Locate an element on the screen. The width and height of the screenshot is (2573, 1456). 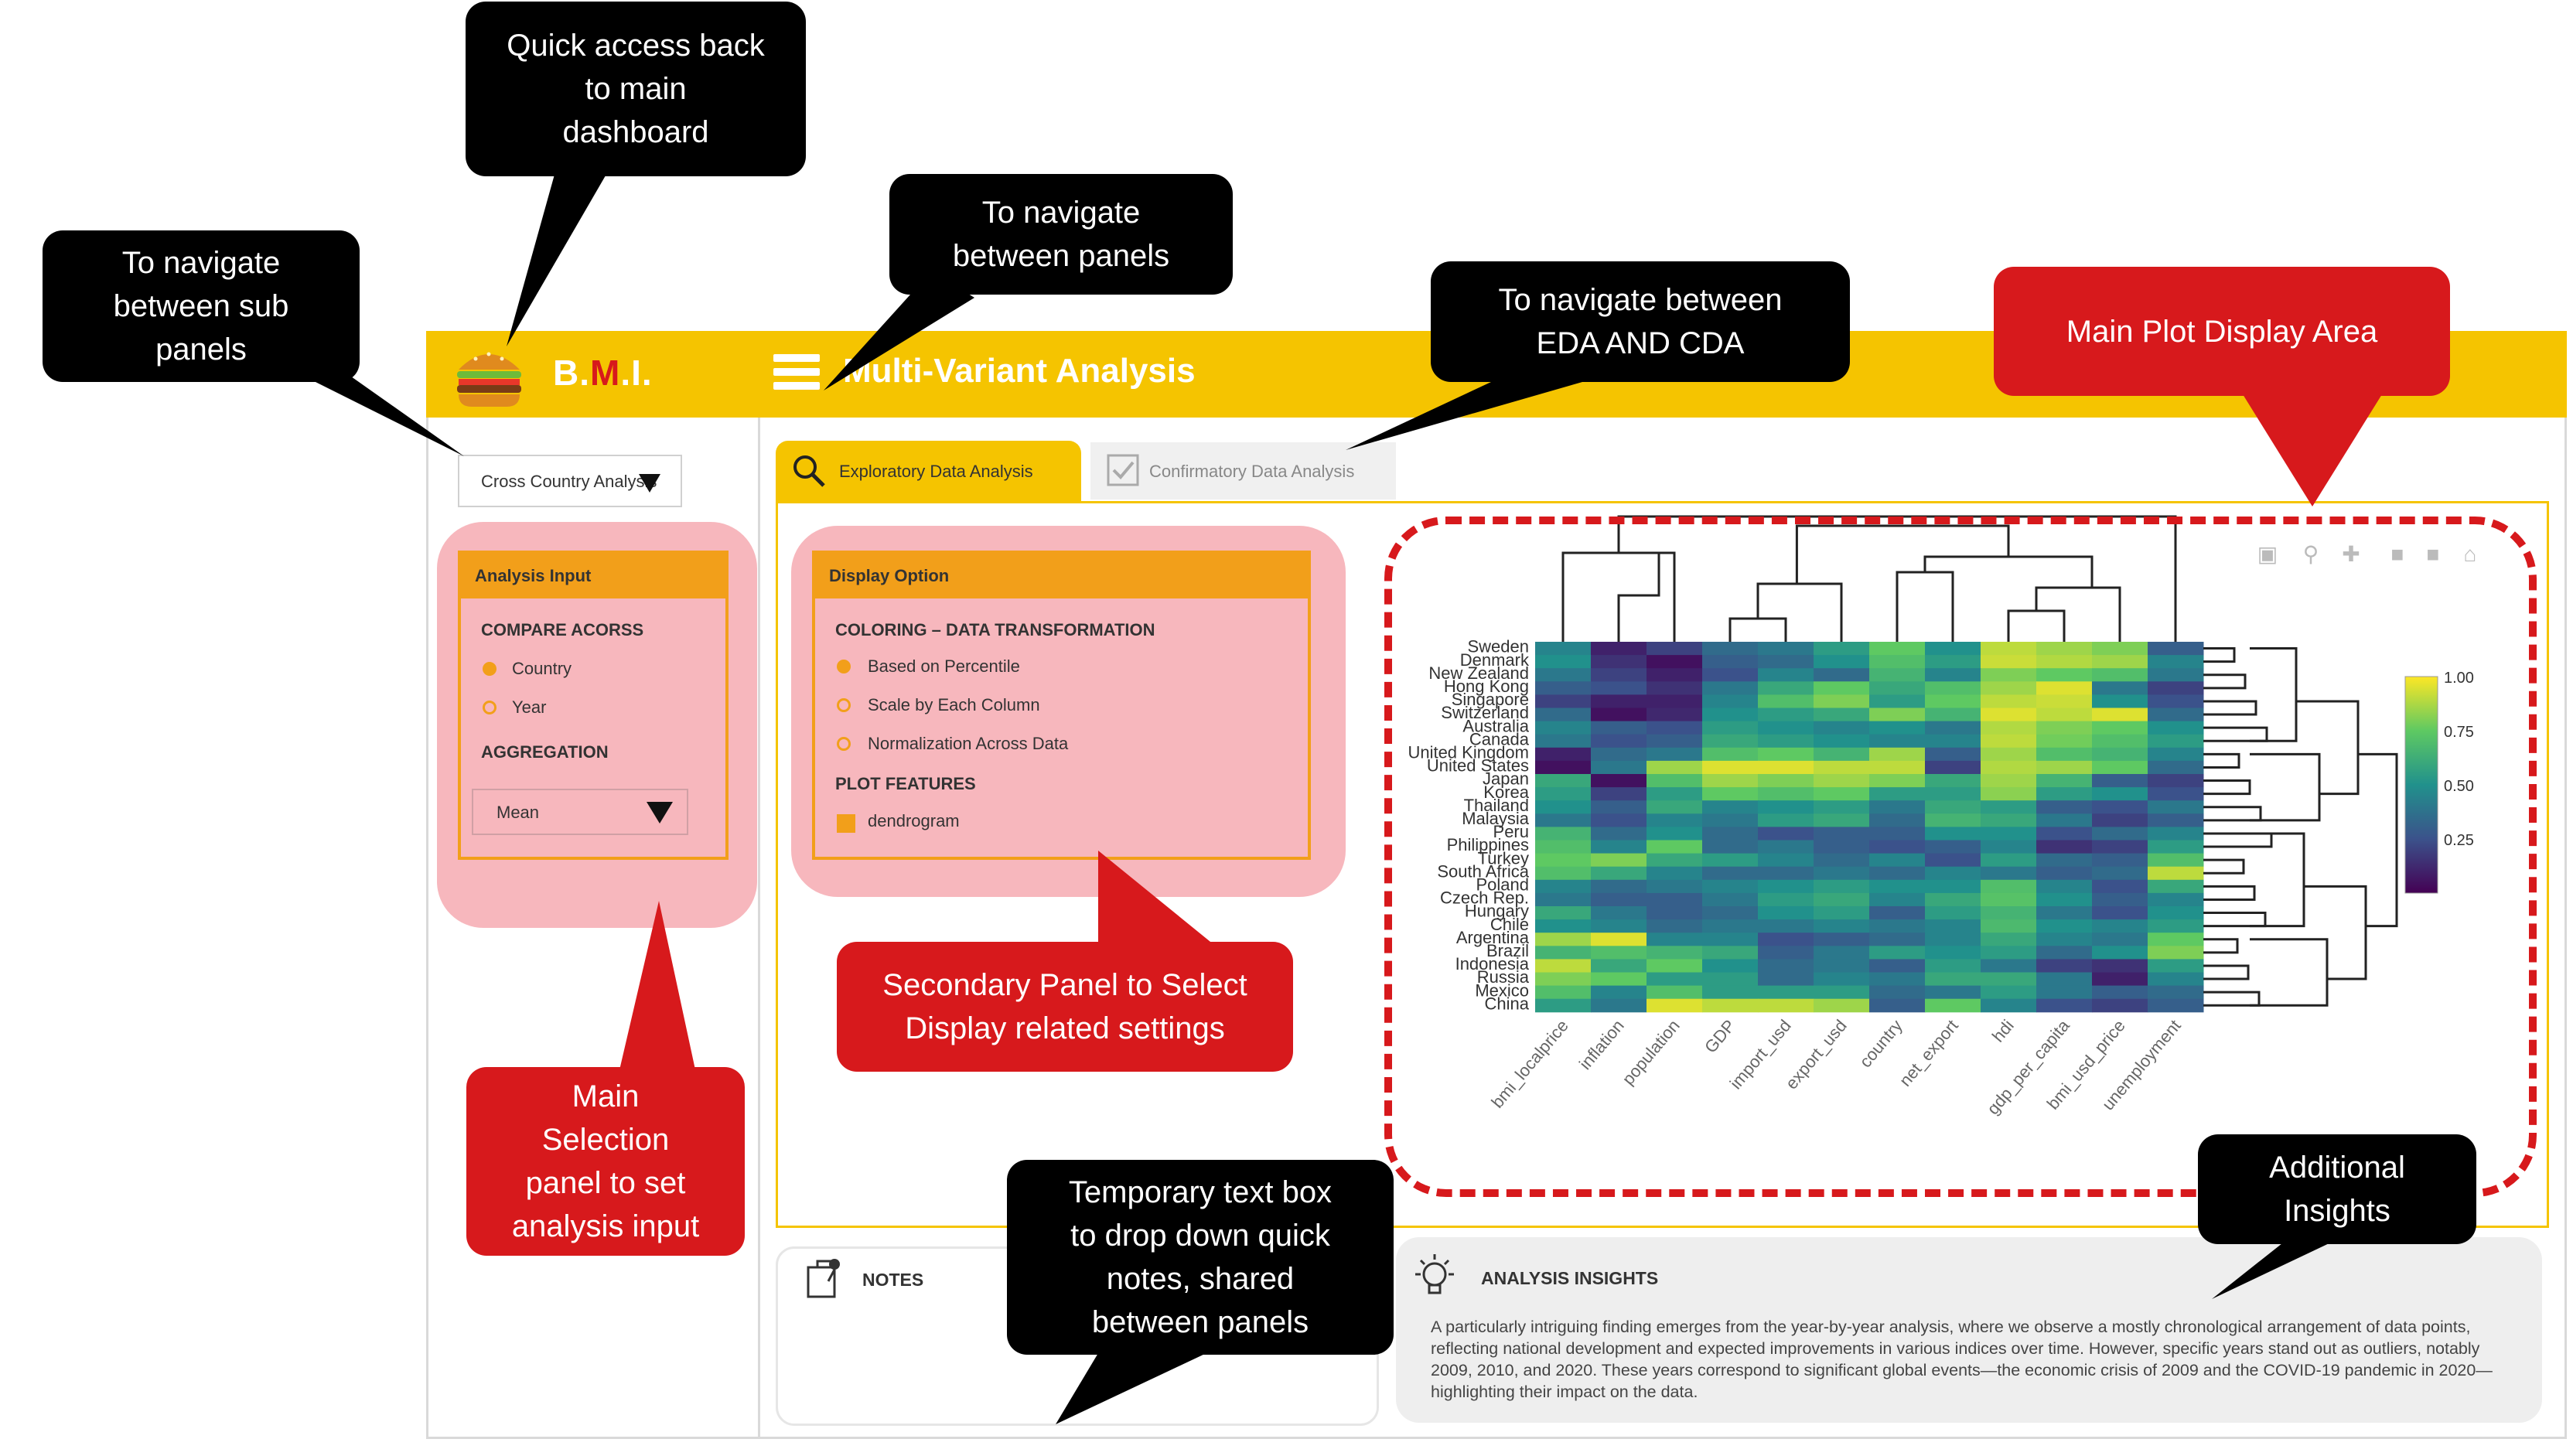
tab-confirmatory-data-analysis: Confirmatory Data Analysis is located at coordinates (1243, 471).